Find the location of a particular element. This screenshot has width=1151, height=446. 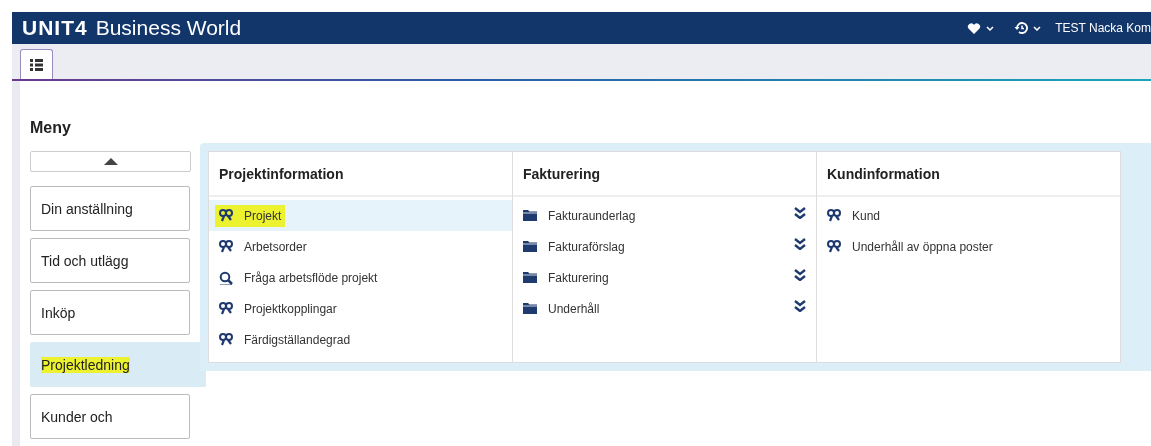

menu-item: Fakturaförslag is located at coordinates (664, 246).